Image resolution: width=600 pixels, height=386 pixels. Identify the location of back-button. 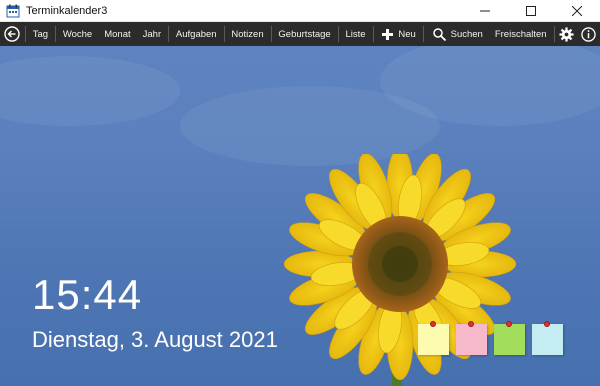
(12, 34).